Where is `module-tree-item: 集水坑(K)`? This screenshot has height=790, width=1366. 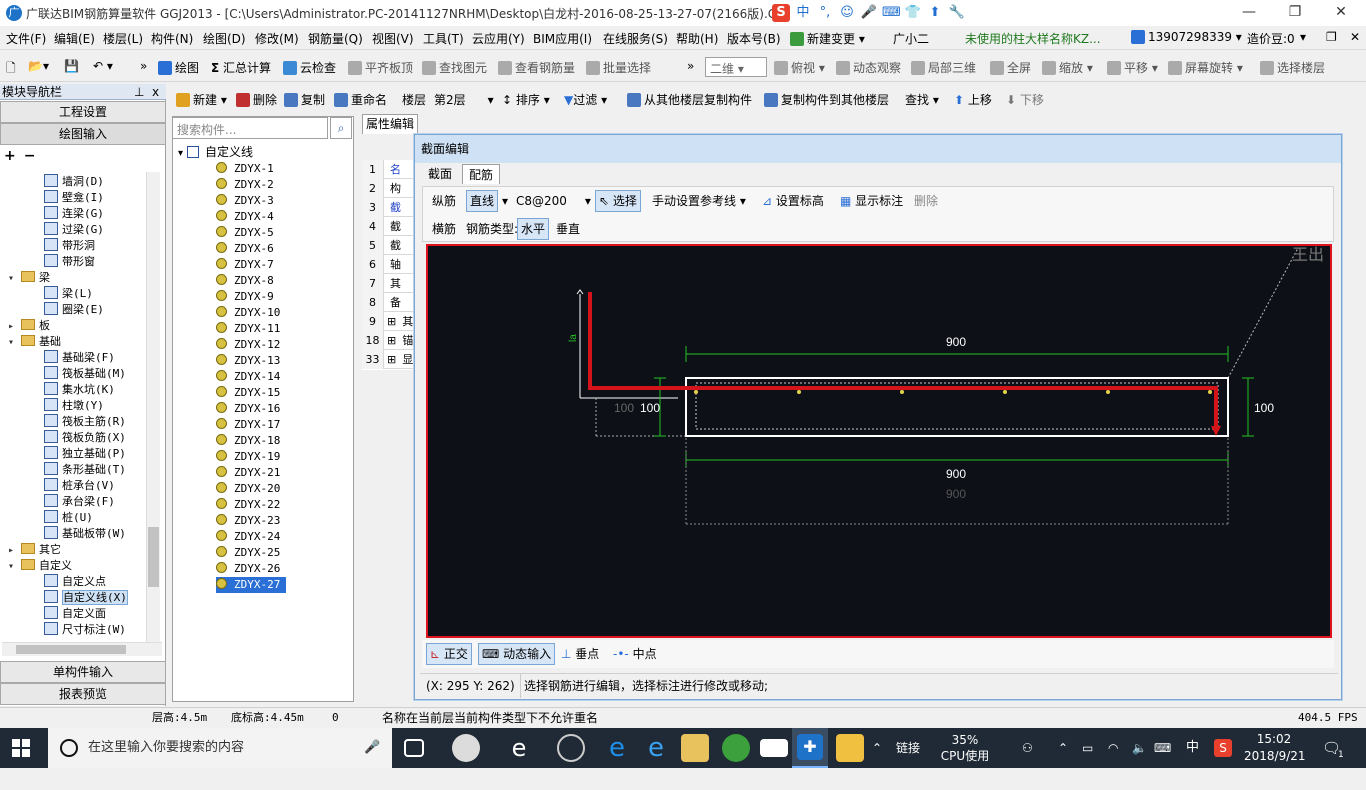
module-tree-item: 集水坑(K) is located at coordinates (79, 390).